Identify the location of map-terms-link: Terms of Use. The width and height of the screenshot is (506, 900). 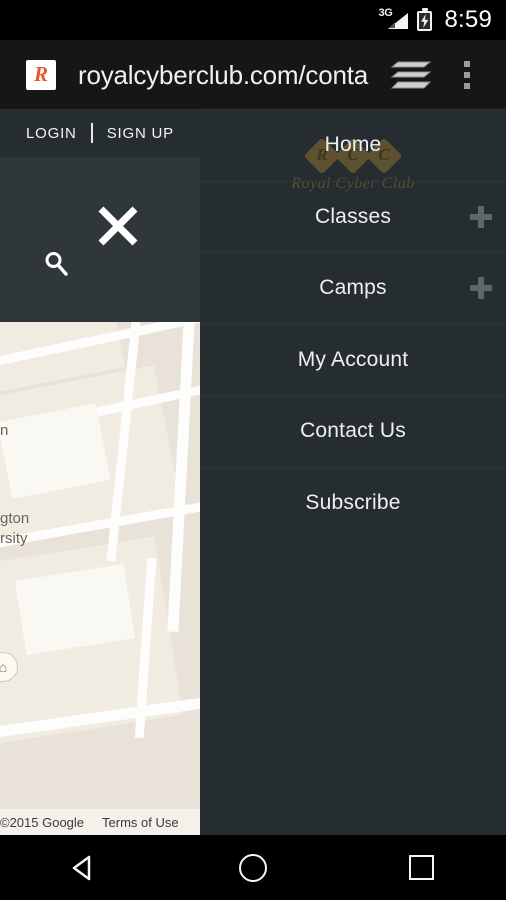
(140, 822).